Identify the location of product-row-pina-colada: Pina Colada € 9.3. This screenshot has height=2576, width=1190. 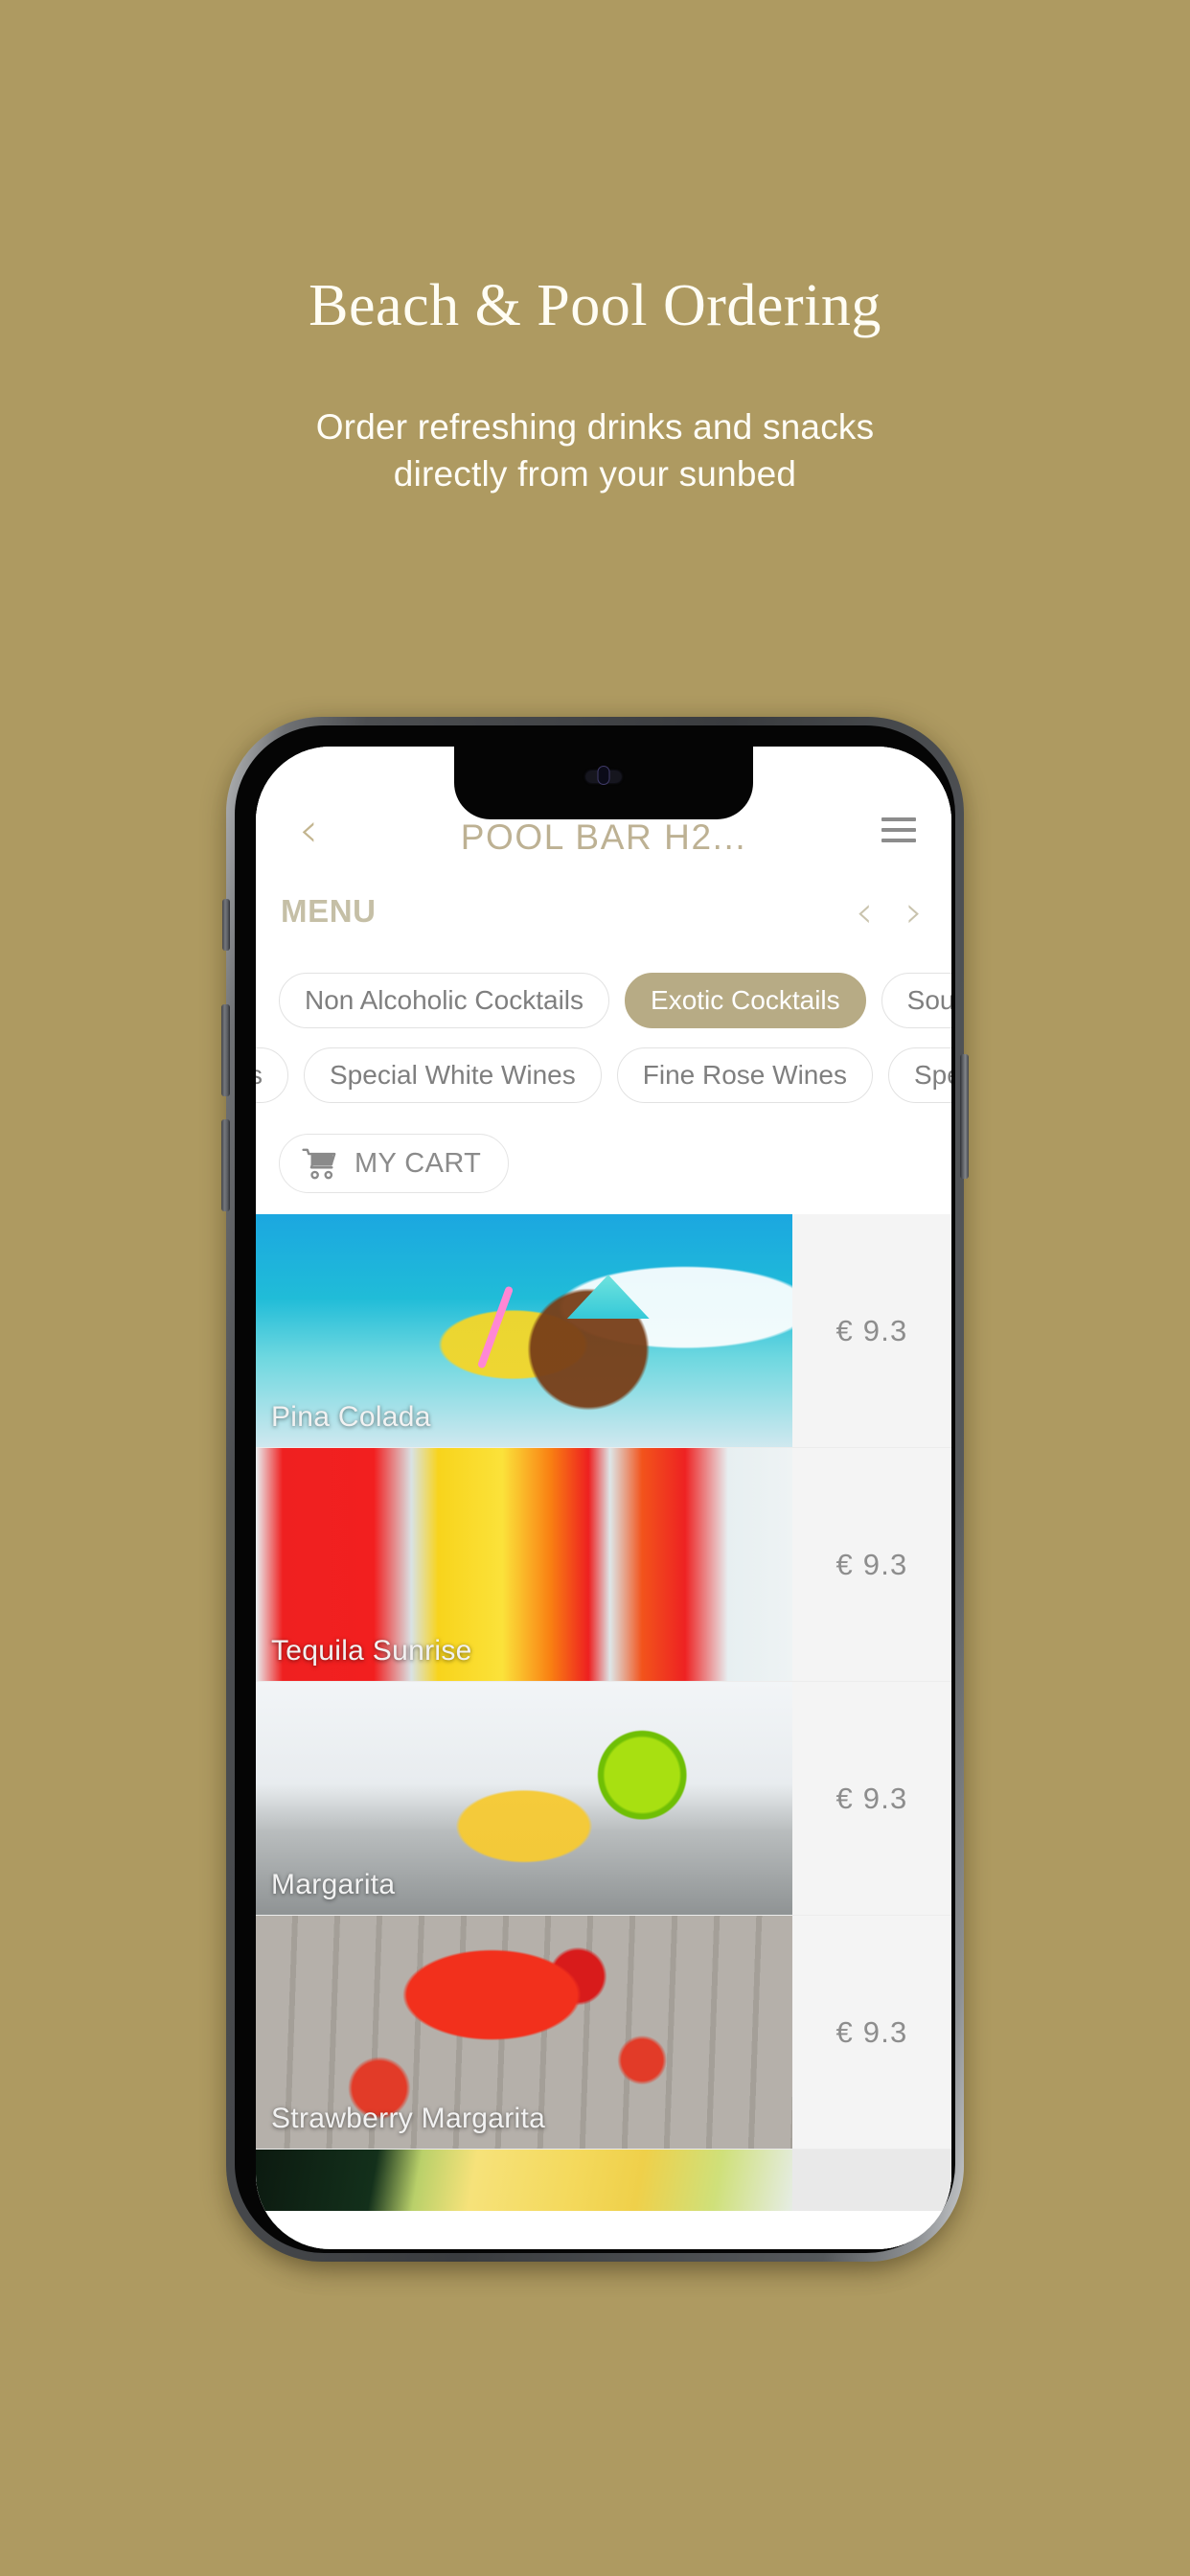
(604, 1331).